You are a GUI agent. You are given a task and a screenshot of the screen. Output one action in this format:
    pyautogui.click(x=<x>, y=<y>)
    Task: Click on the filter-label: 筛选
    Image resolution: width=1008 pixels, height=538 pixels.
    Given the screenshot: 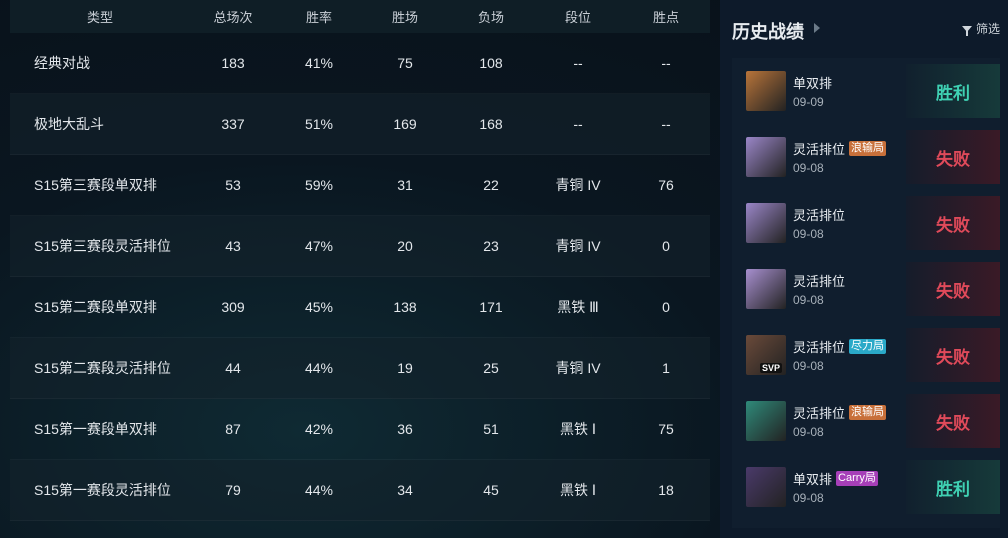 What is the action you would take?
    pyautogui.click(x=987, y=29)
    